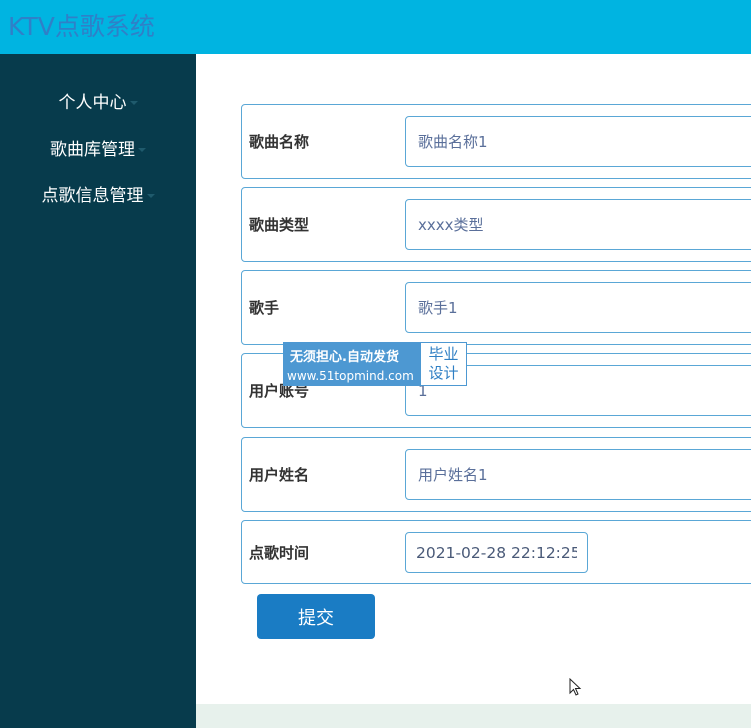  What do you see at coordinates (316, 616) in the screenshot?
I see `submit-button: 提交` at bounding box center [316, 616].